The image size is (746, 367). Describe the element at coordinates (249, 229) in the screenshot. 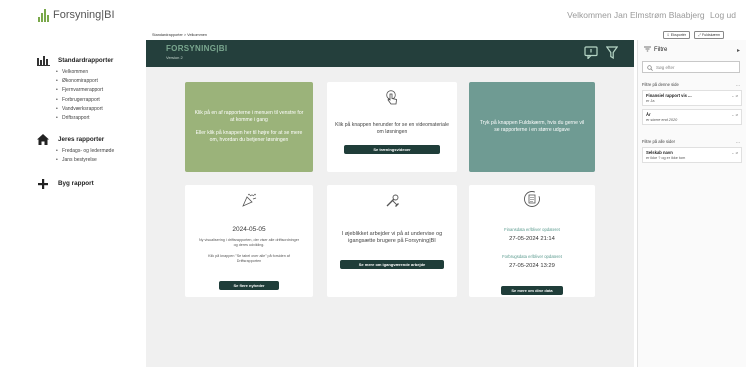

I see `news-date: 2024-05-05` at that location.